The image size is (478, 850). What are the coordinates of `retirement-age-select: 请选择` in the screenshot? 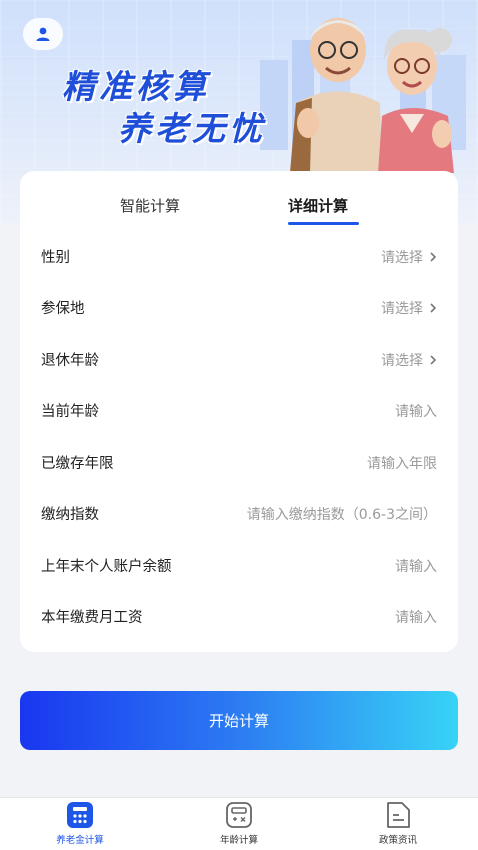 It's located at (409, 360).